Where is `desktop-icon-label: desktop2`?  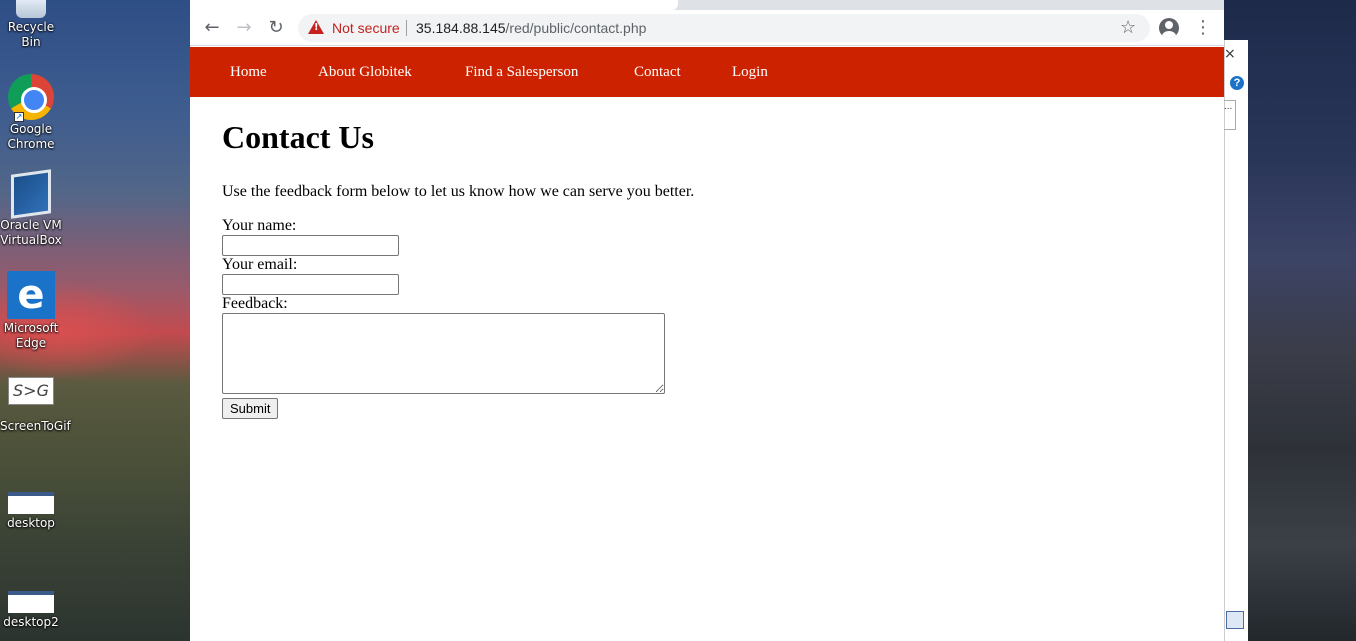 desktop-icon-label: desktop2 is located at coordinates (31, 622).